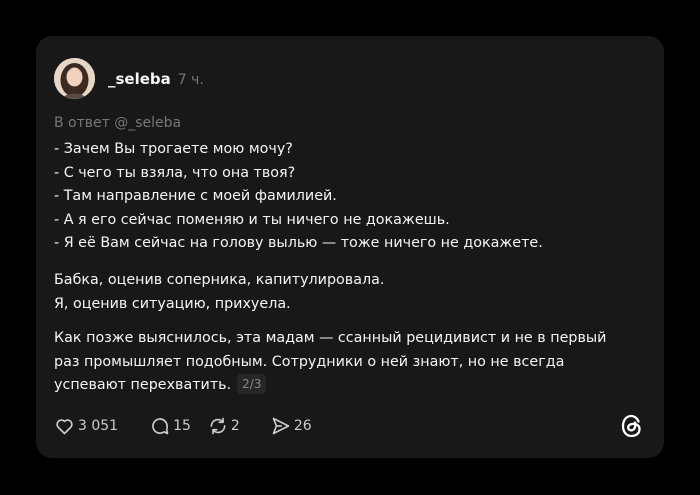 The width and height of the screenshot is (700, 495). Describe the element at coordinates (160, 426) in the screenshot. I see `comment-bubble-icon` at that location.